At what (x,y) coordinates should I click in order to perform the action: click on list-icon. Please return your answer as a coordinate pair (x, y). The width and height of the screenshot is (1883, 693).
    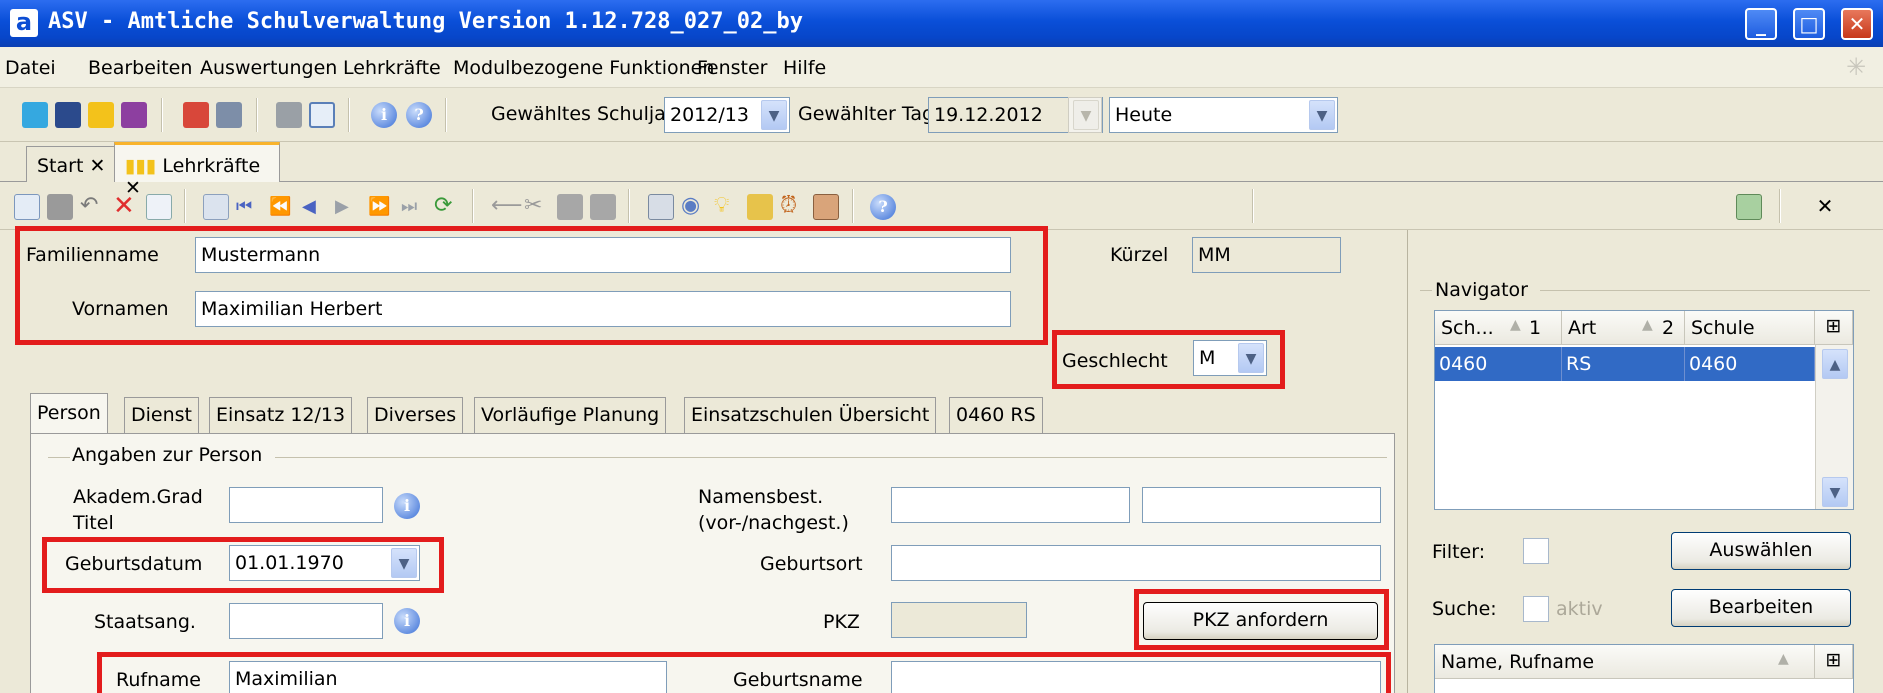
    Looking at the image, I should click on (216, 207).